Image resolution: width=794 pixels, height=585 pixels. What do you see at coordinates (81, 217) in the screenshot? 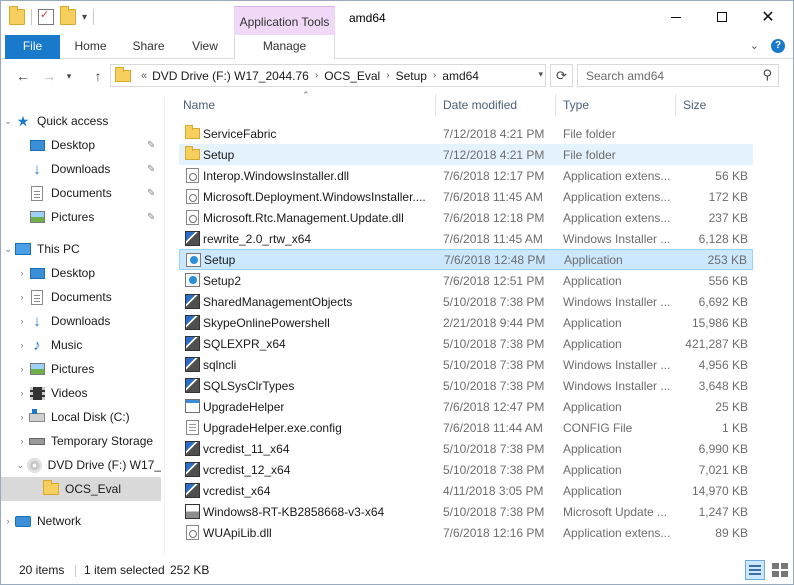
I see `nav-item-quick-pictures: Pictures ✎` at bounding box center [81, 217].